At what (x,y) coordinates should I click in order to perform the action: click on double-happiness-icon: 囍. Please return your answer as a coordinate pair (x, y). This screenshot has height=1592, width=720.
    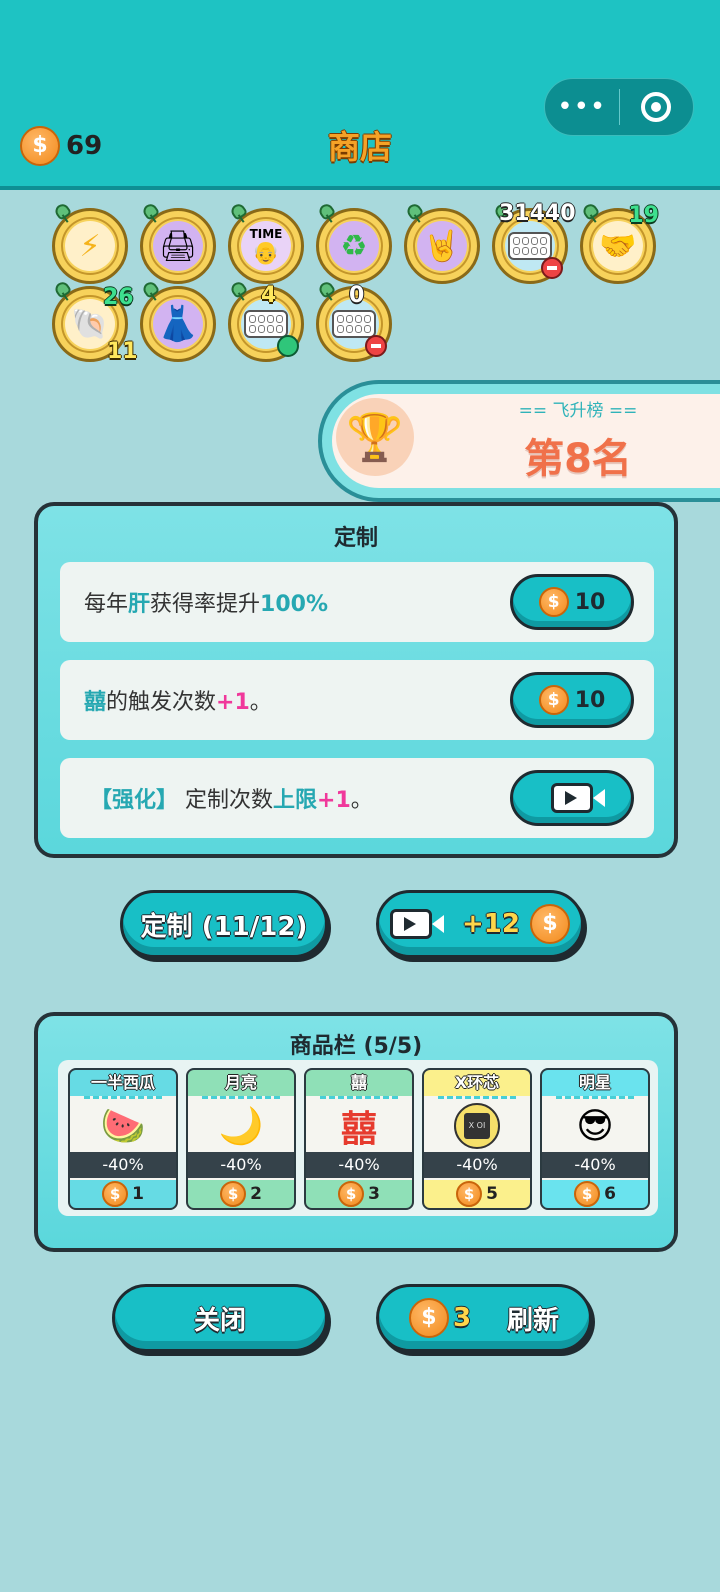
    Looking at the image, I should click on (358, 1129).